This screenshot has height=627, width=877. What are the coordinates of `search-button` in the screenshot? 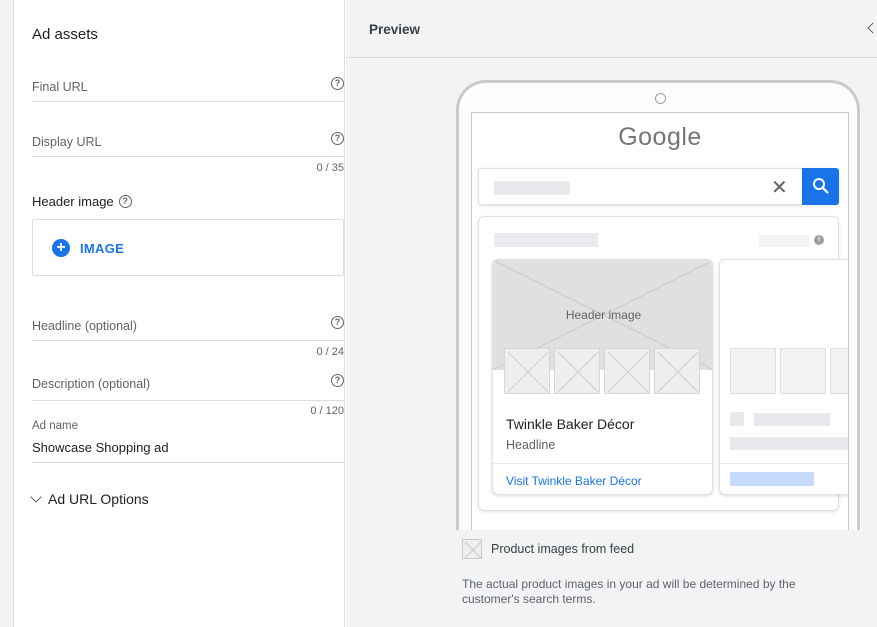 It's located at (820, 186).